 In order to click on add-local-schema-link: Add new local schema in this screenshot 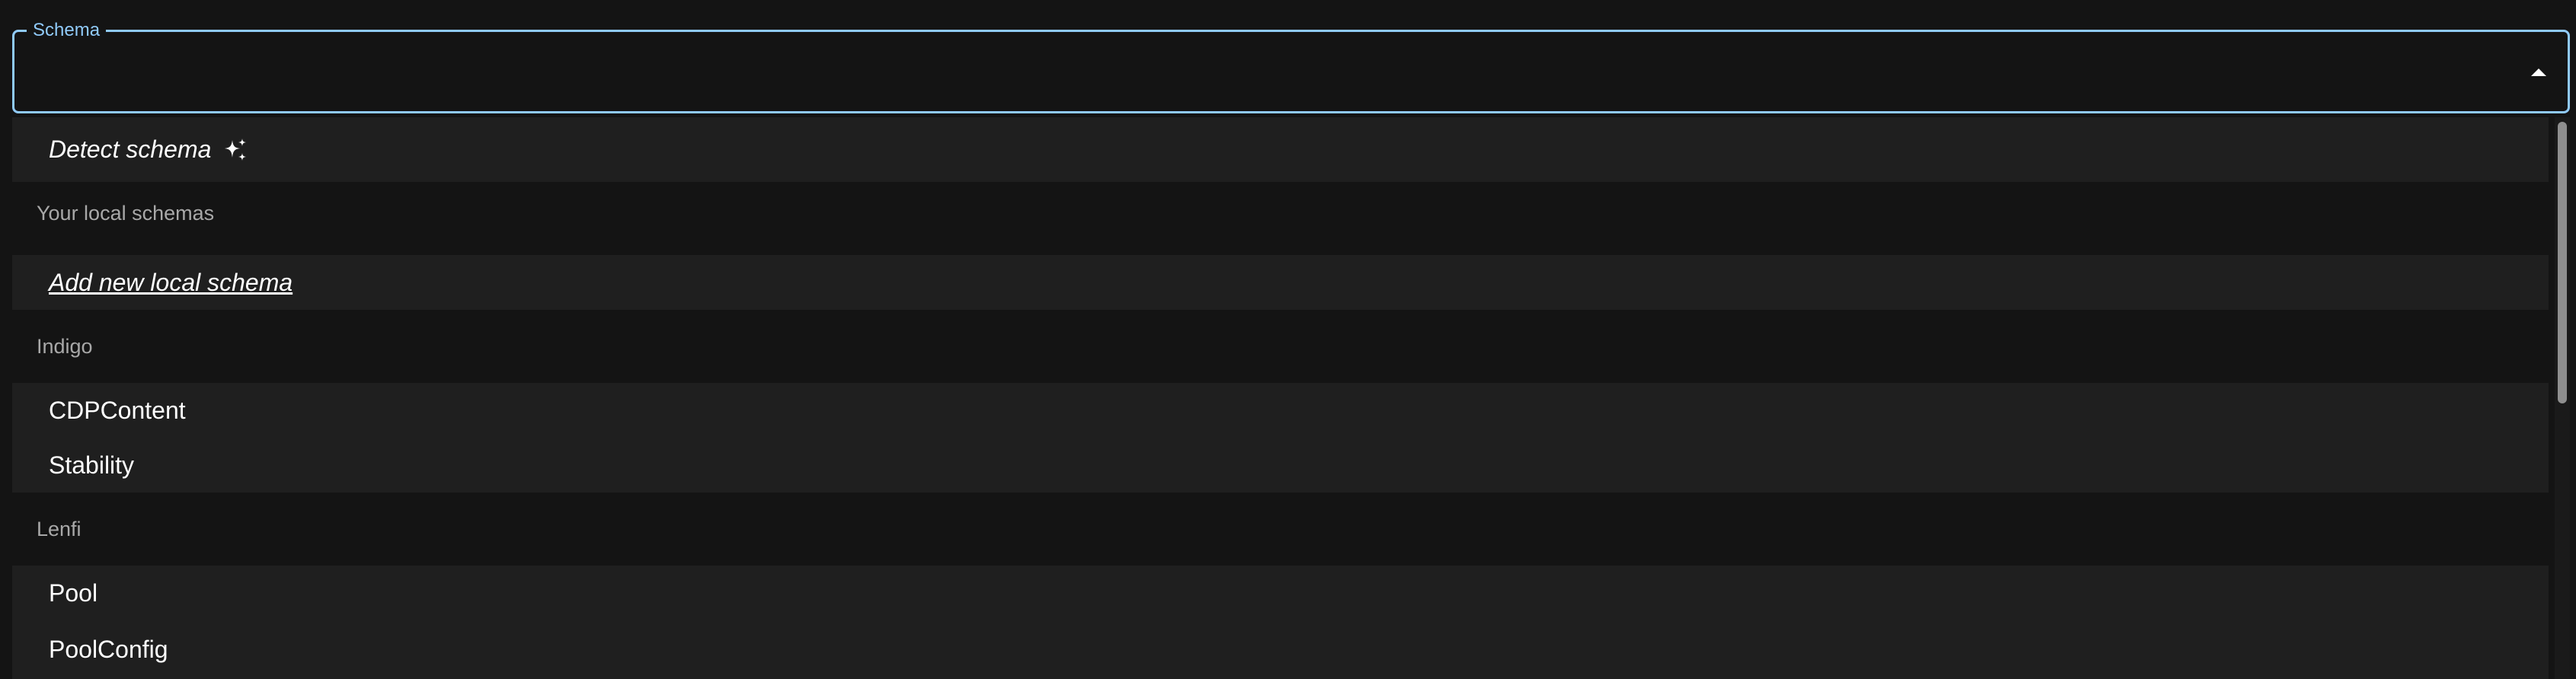, I will do `click(171, 283)`.